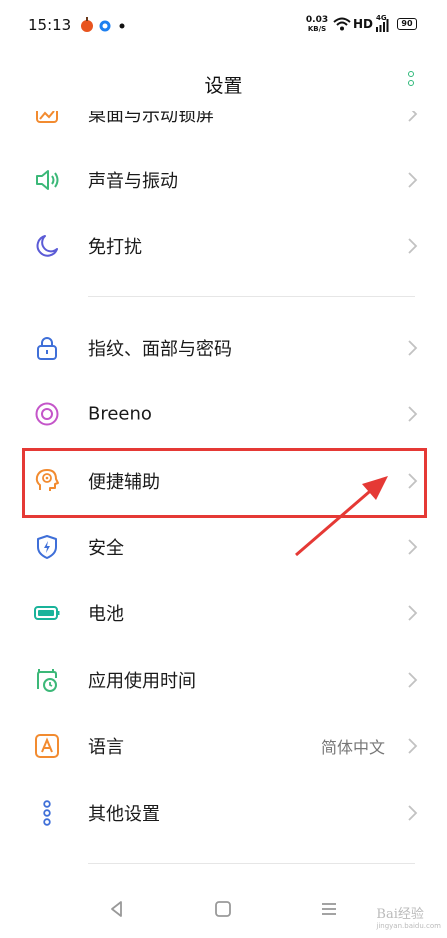 Image resolution: width=447 pixels, height=938 pixels. What do you see at coordinates (115, 247) in the screenshot?
I see `settings-item-label: 免打扰` at bounding box center [115, 247].